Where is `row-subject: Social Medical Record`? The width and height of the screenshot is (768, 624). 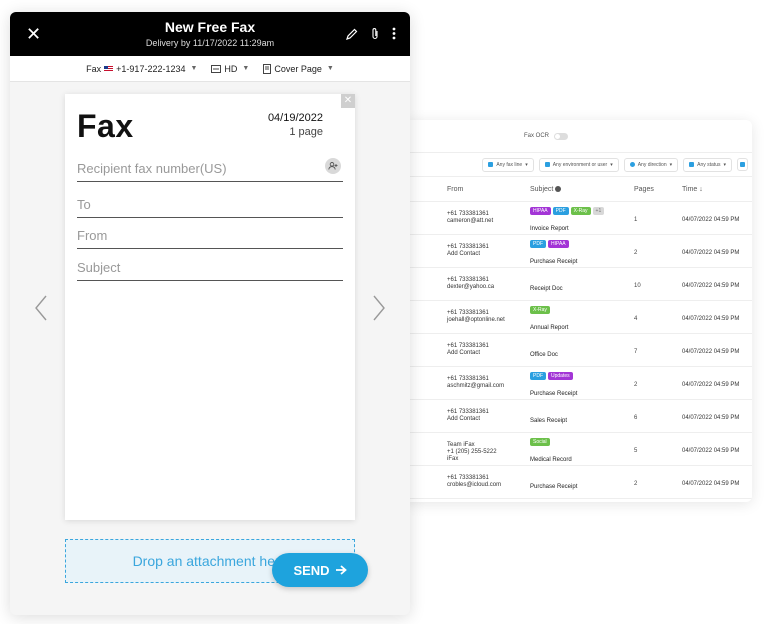 row-subject: Social Medical Record is located at coordinates (551, 450).